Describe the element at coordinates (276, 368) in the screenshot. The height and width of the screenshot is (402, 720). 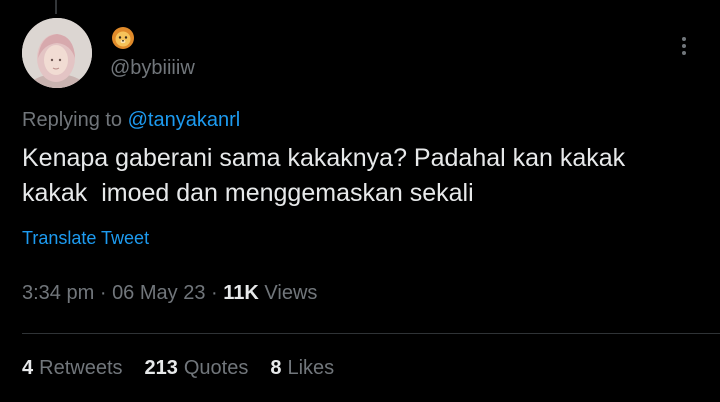
I see `likes-count: 8` at that location.